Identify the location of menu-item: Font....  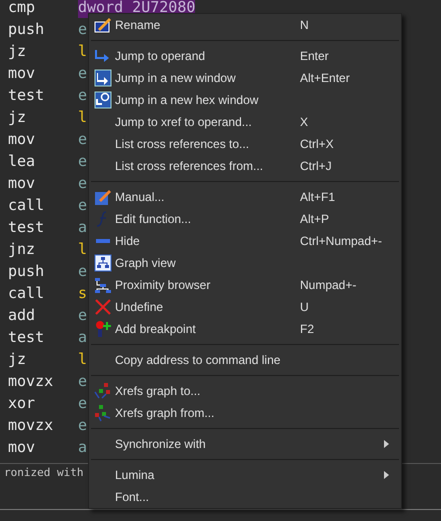
(245, 497).